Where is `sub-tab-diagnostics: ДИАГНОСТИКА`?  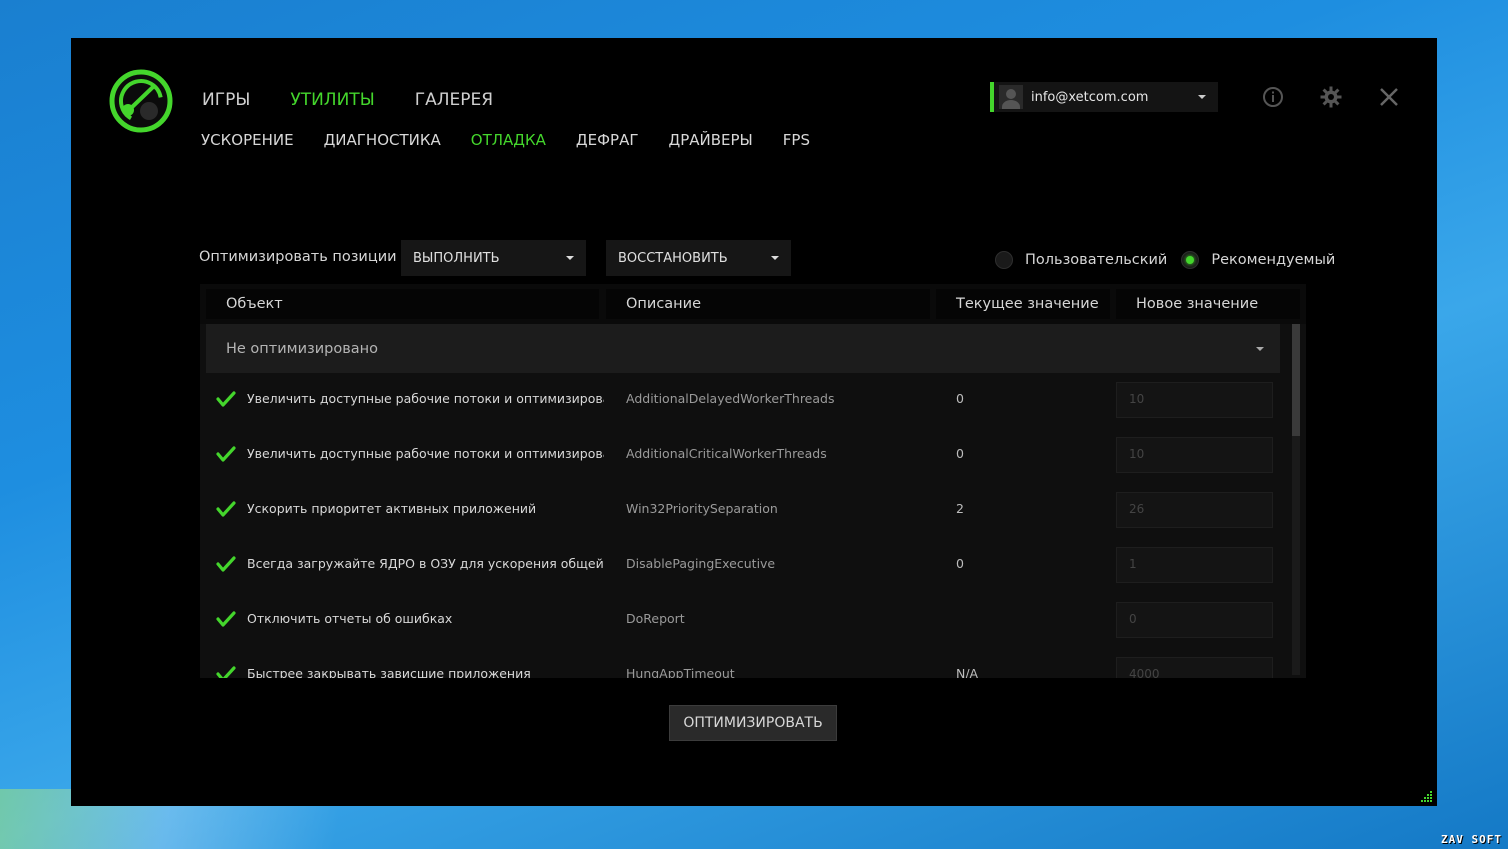
sub-tab-diagnostics: ДИАГНОСТИКА is located at coordinates (382, 140).